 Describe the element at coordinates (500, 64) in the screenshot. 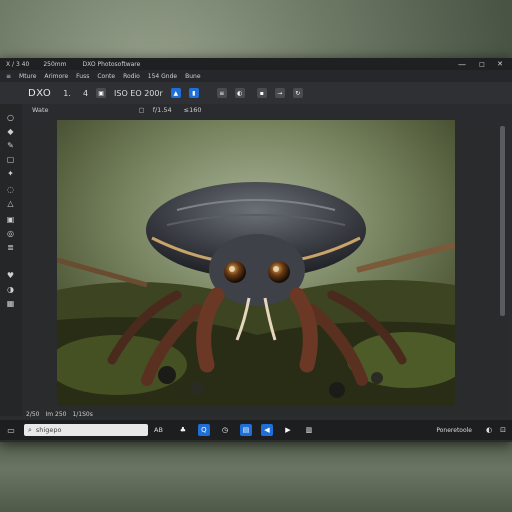

I see `close-button: ✕` at that location.